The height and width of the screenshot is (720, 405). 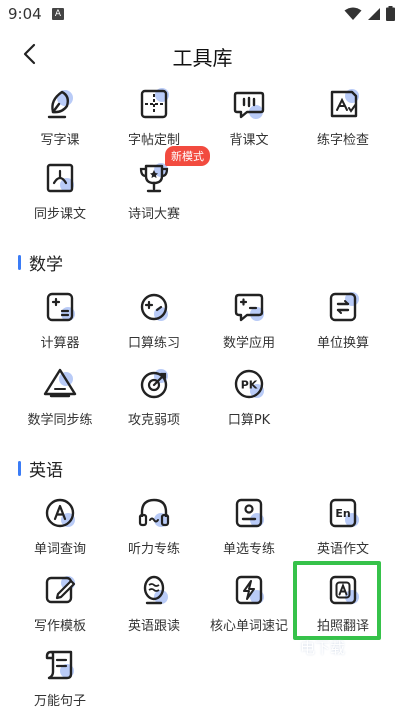 I want to click on letter-a-icon, so click(x=60, y=513).